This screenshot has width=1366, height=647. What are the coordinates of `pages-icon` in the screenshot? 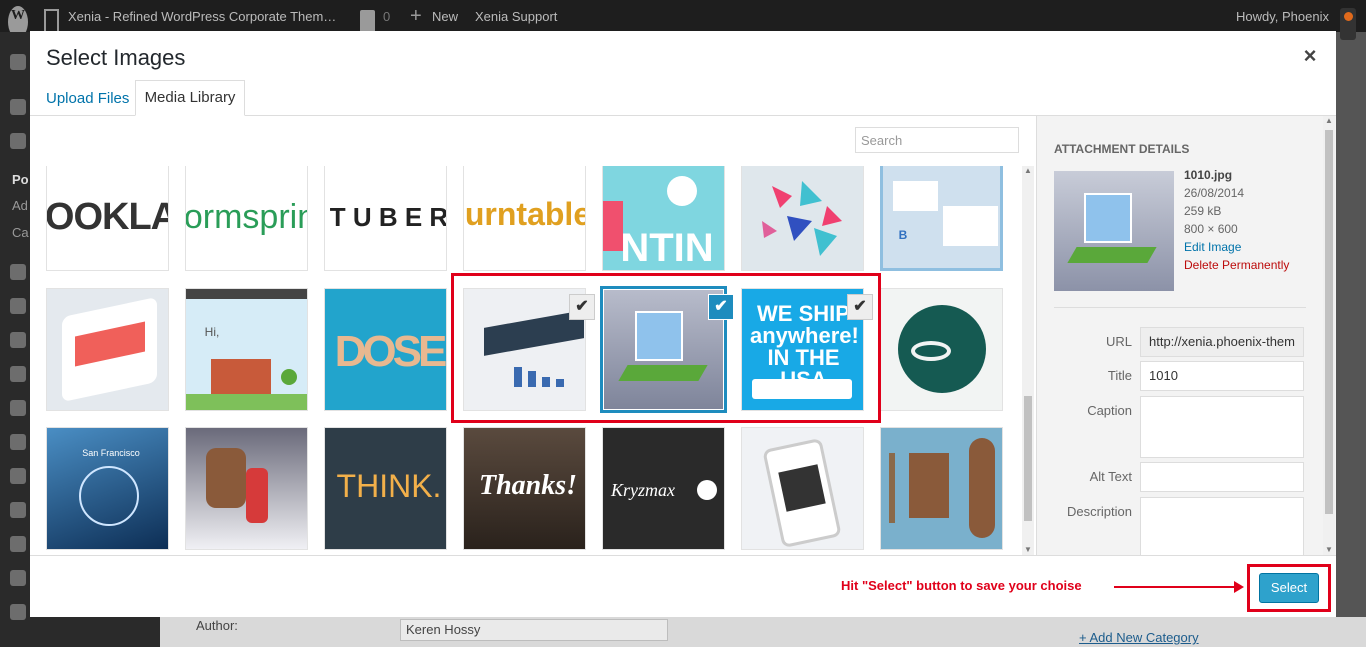 It's located at (18, 408).